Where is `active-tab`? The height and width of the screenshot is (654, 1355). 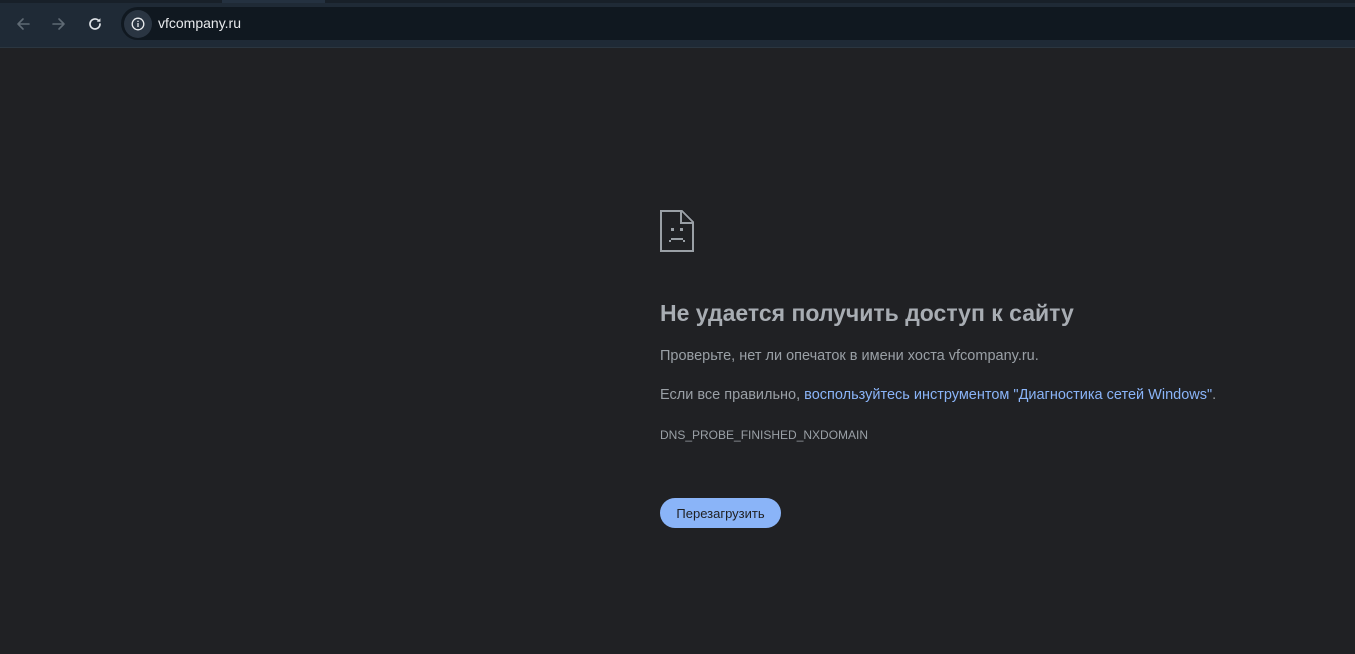
active-tab is located at coordinates (273, 1).